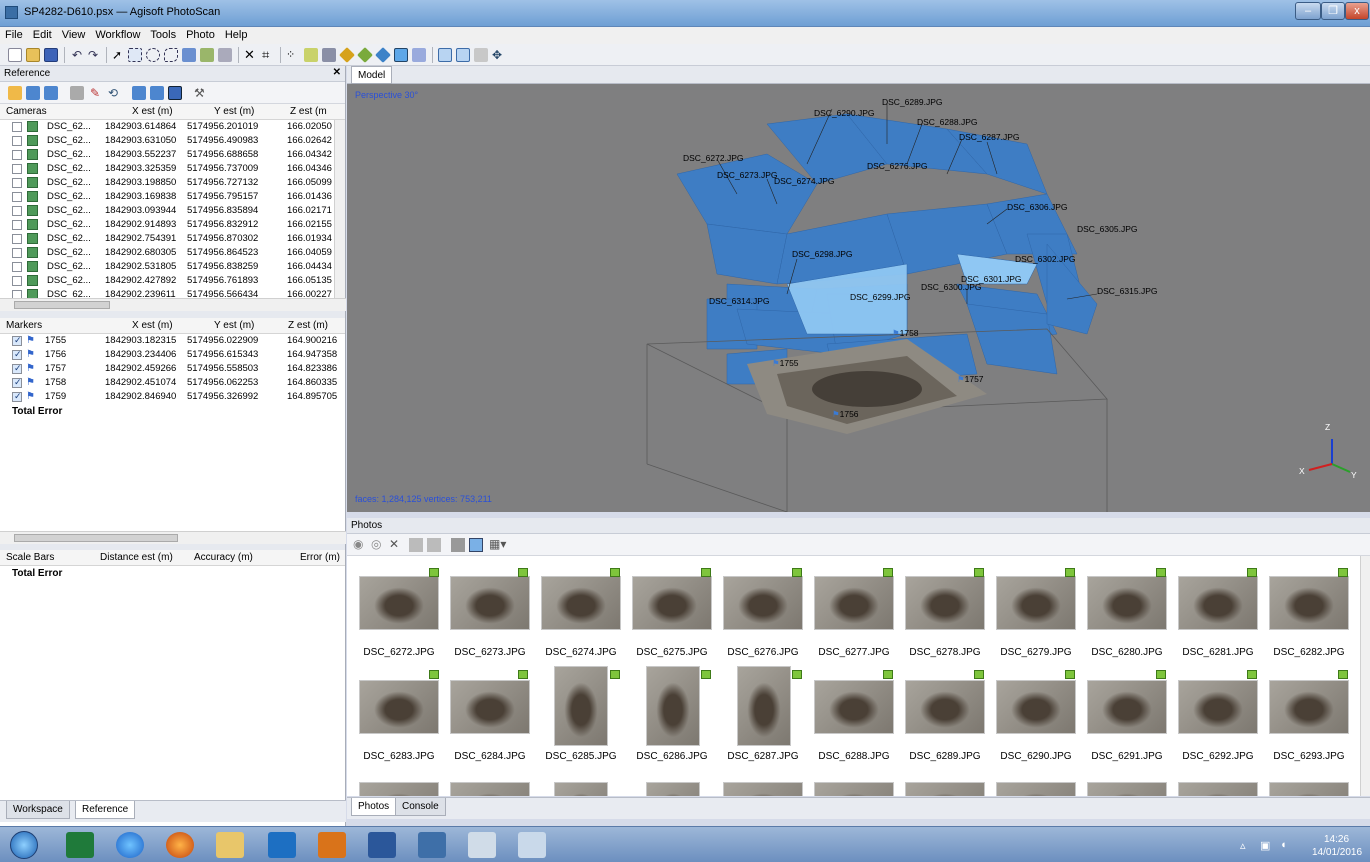  What do you see at coordinates (1365, 676) in the screenshot?
I see `photos-vertical-scrollbar` at bounding box center [1365, 676].